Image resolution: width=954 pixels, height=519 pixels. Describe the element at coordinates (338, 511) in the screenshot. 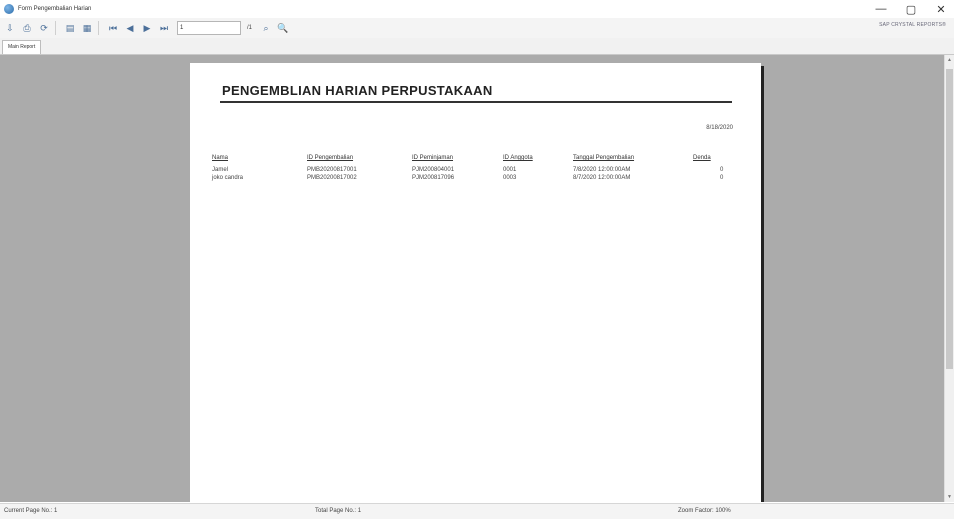

I see `total-page-status: Total Page No.: 1` at that location.